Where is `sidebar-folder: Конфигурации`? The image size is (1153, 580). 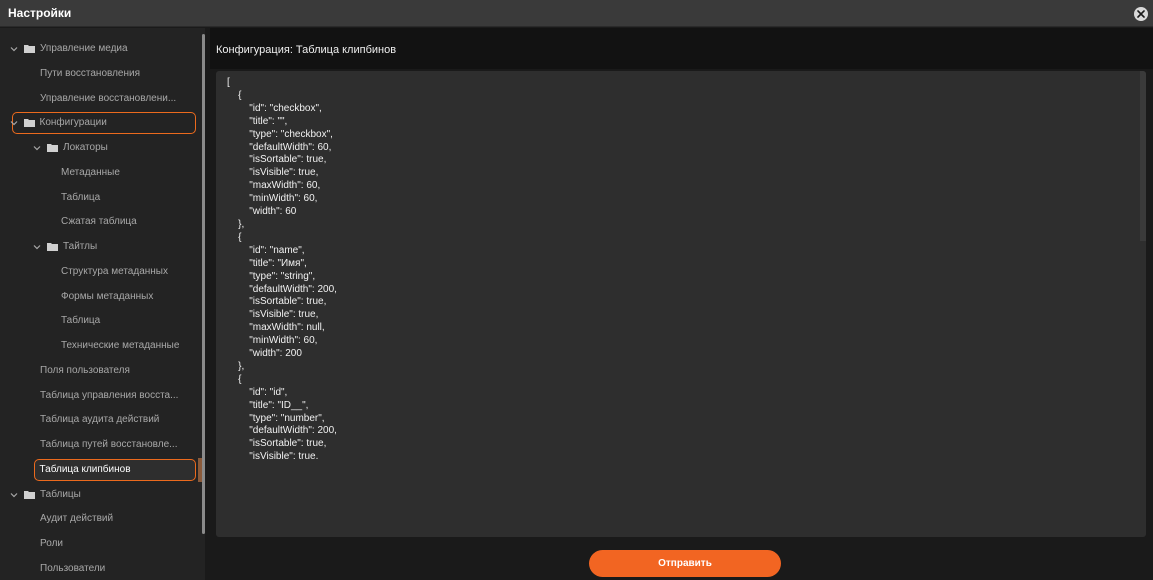 sidebar-folder: Конфигурации is located at coordinates (103, 123).